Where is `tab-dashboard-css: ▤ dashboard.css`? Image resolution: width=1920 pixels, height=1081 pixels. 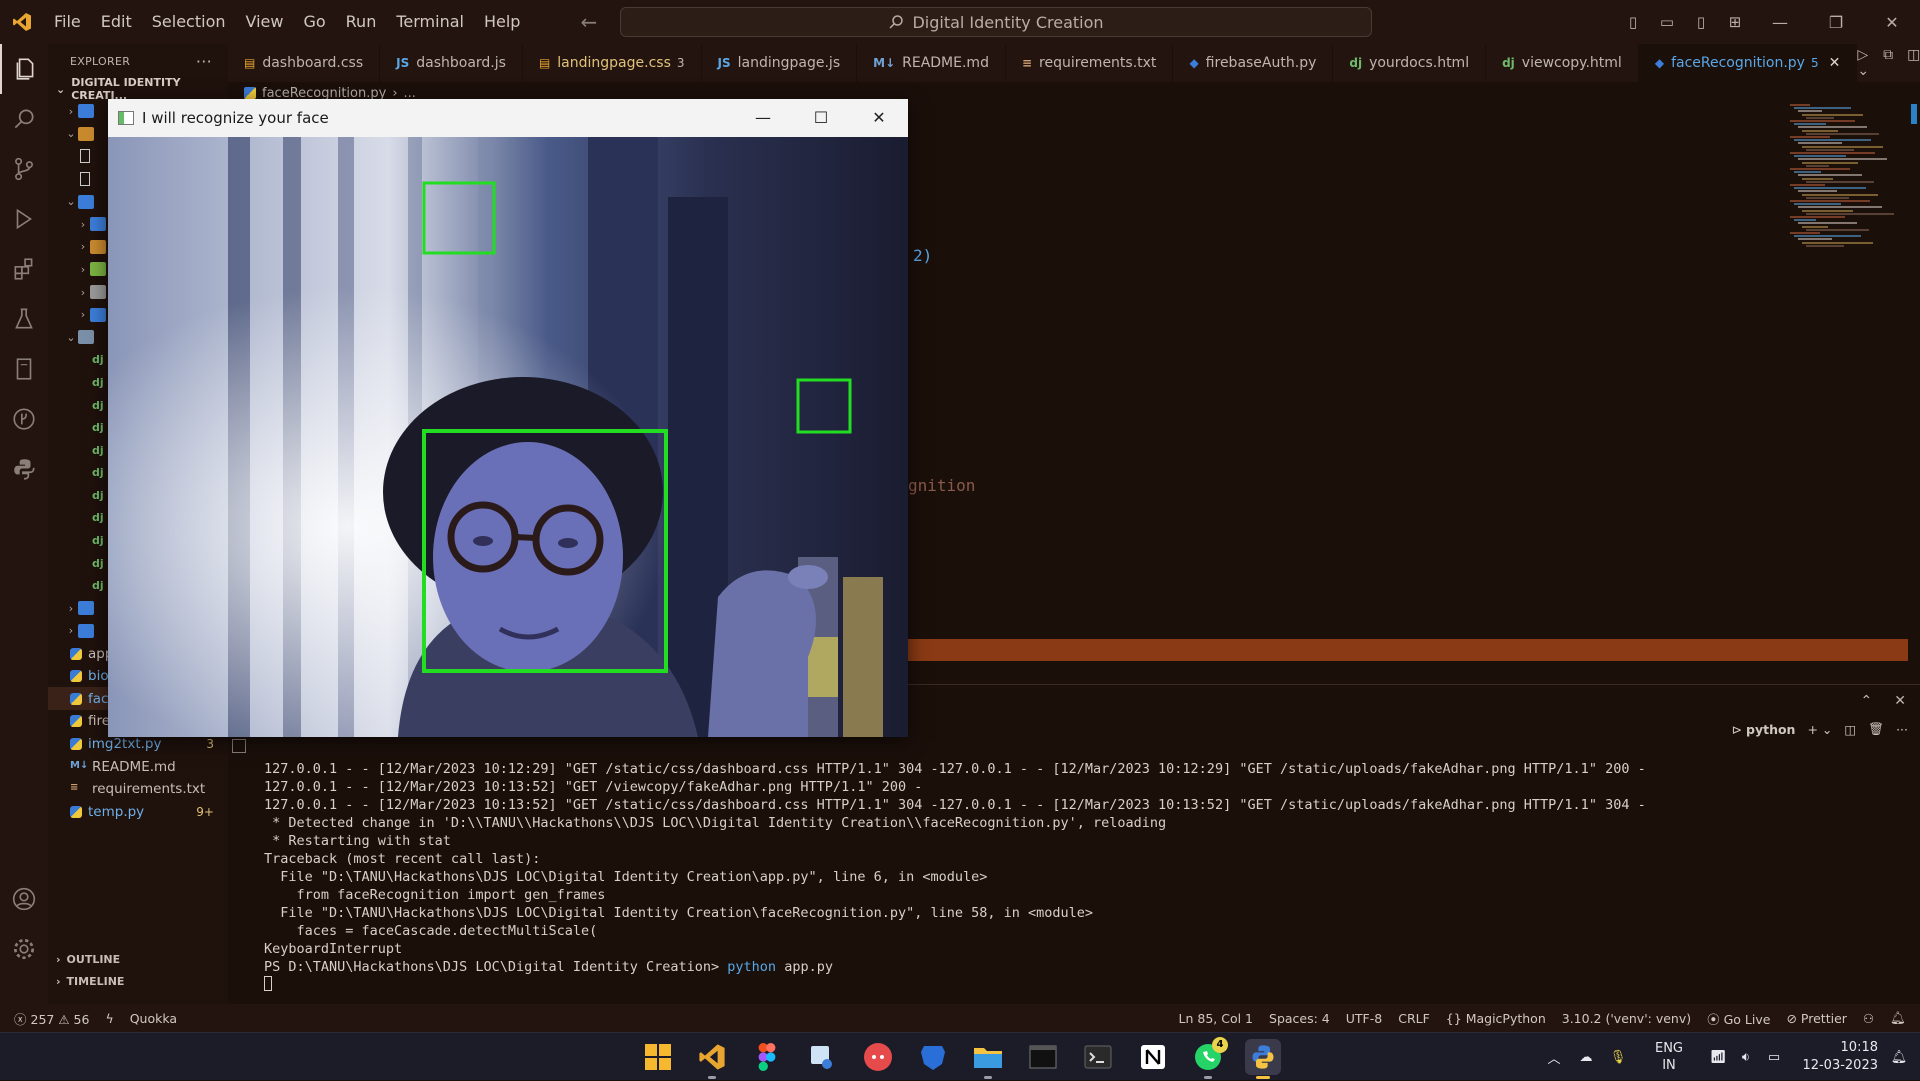
tab-dashboard-css: ▤ dashboard.css is located at coordinates (304, 63).